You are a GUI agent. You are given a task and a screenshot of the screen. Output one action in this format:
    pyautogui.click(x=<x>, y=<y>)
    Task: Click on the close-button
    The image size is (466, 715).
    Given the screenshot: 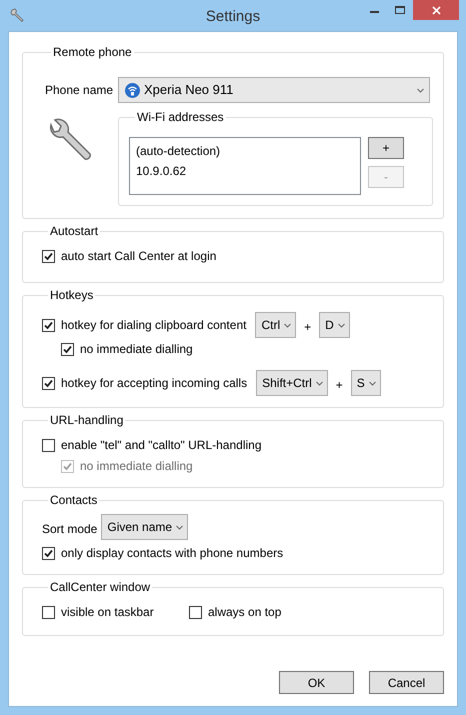 What is the action you would take?
    pyautogui.click(x=436, y=10)
    